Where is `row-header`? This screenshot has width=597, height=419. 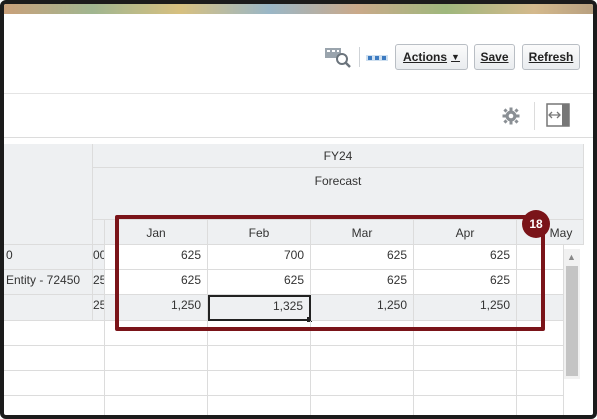 row-header is located at coordinates (48, 308).